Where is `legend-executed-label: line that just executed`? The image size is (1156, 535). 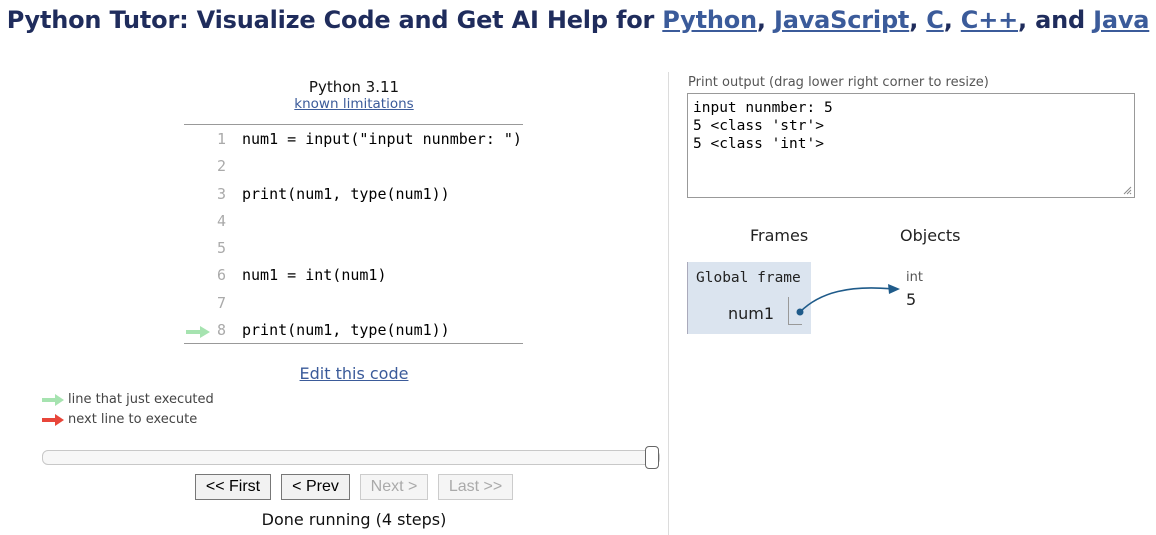
legend-executed-label: line that just executed is located at coordinates (141, 399).